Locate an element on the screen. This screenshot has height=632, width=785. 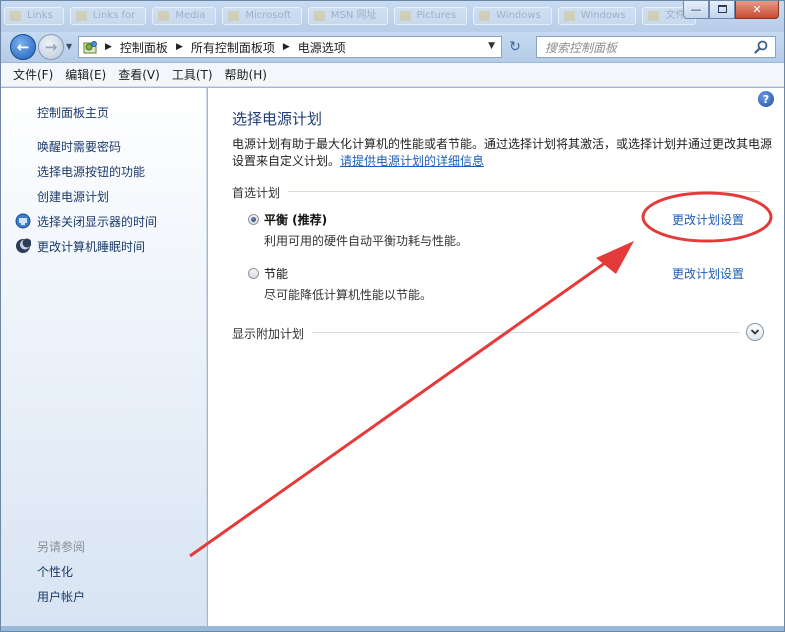
menu-edit: 编辑(E) is located at coordinates (85, 74).